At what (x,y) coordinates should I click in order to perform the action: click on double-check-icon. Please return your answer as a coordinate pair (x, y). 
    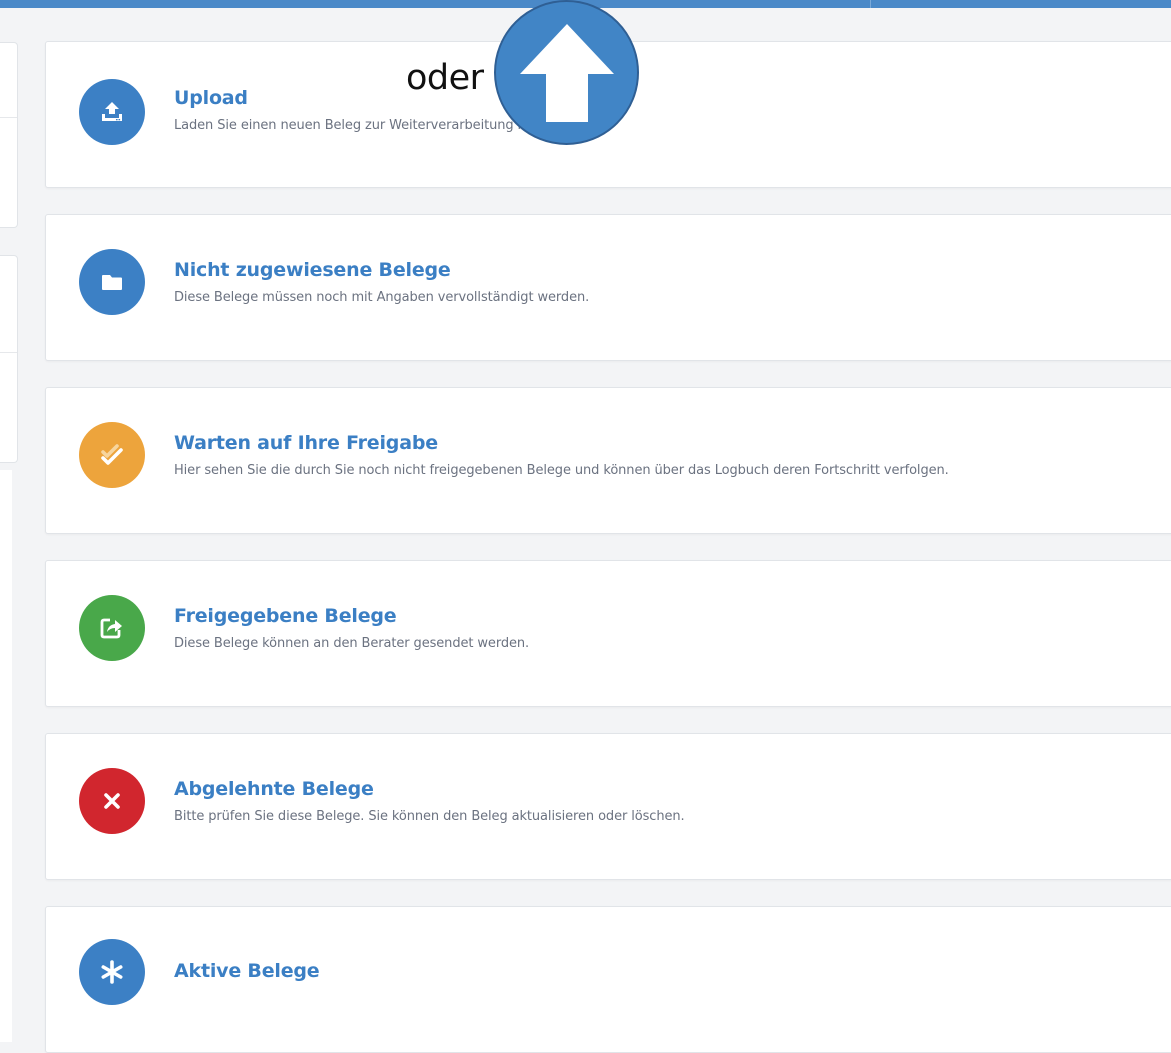
    Looking at the image, I should click on (112, 454).